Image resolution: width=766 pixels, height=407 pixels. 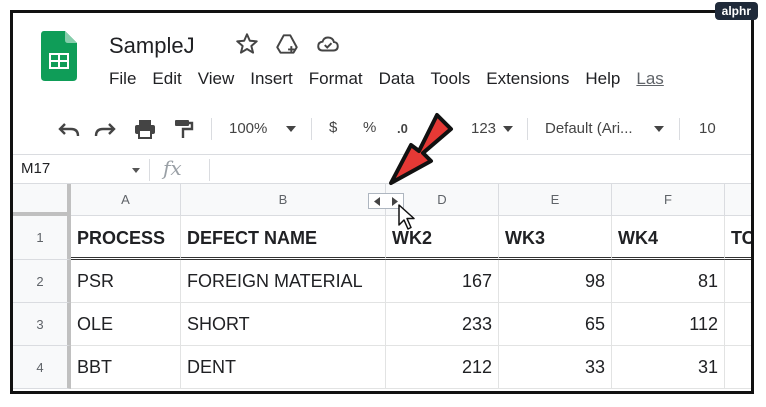 I want to click on menu-format: Format, so click(x=336, y=79).